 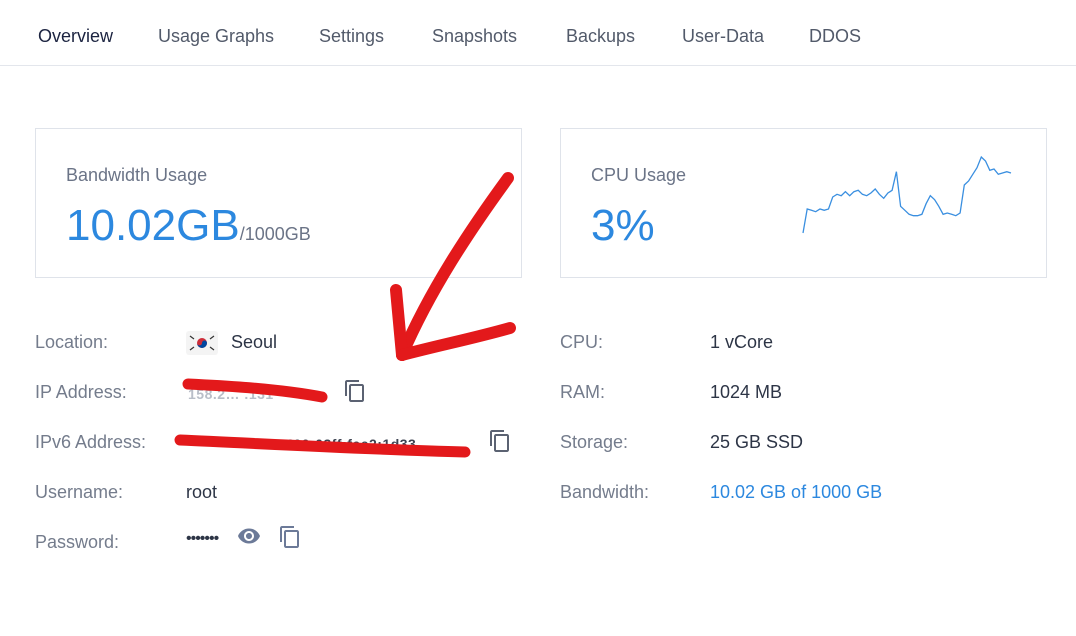 What do you see at coordinates (796, 492) in the screenshot?
I see `bandwidth-value-link: 10.02 GB of 1000 GB` at bounding box center [796, 492].